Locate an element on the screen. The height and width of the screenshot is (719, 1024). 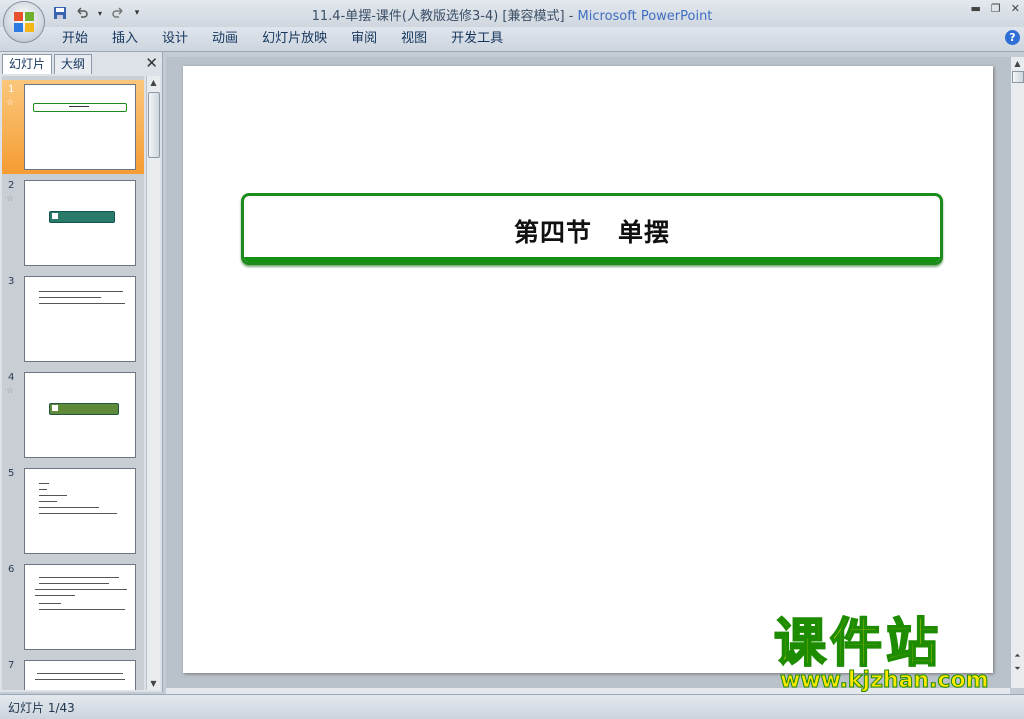
thumbnails-scrollbar: ▲ ▼ is located at coordinates (153, 383).